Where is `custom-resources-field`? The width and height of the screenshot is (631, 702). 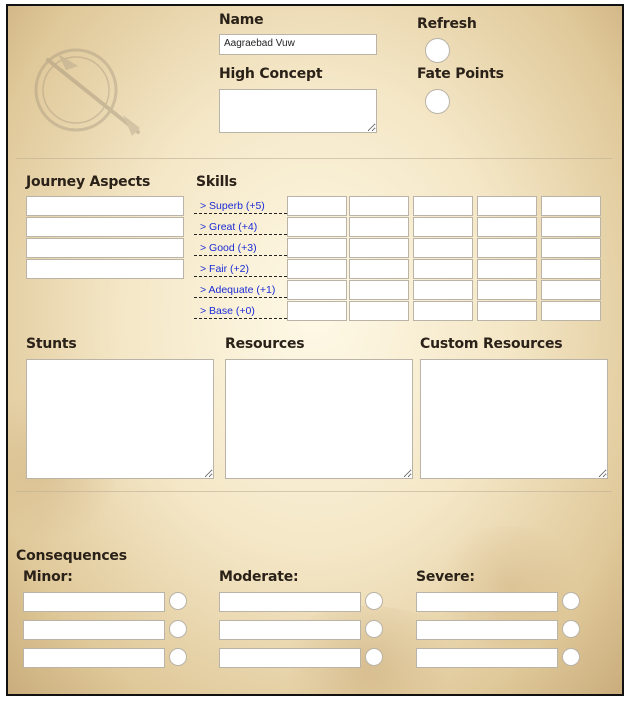
custom-resources-field is located at coordinates (514, 419).